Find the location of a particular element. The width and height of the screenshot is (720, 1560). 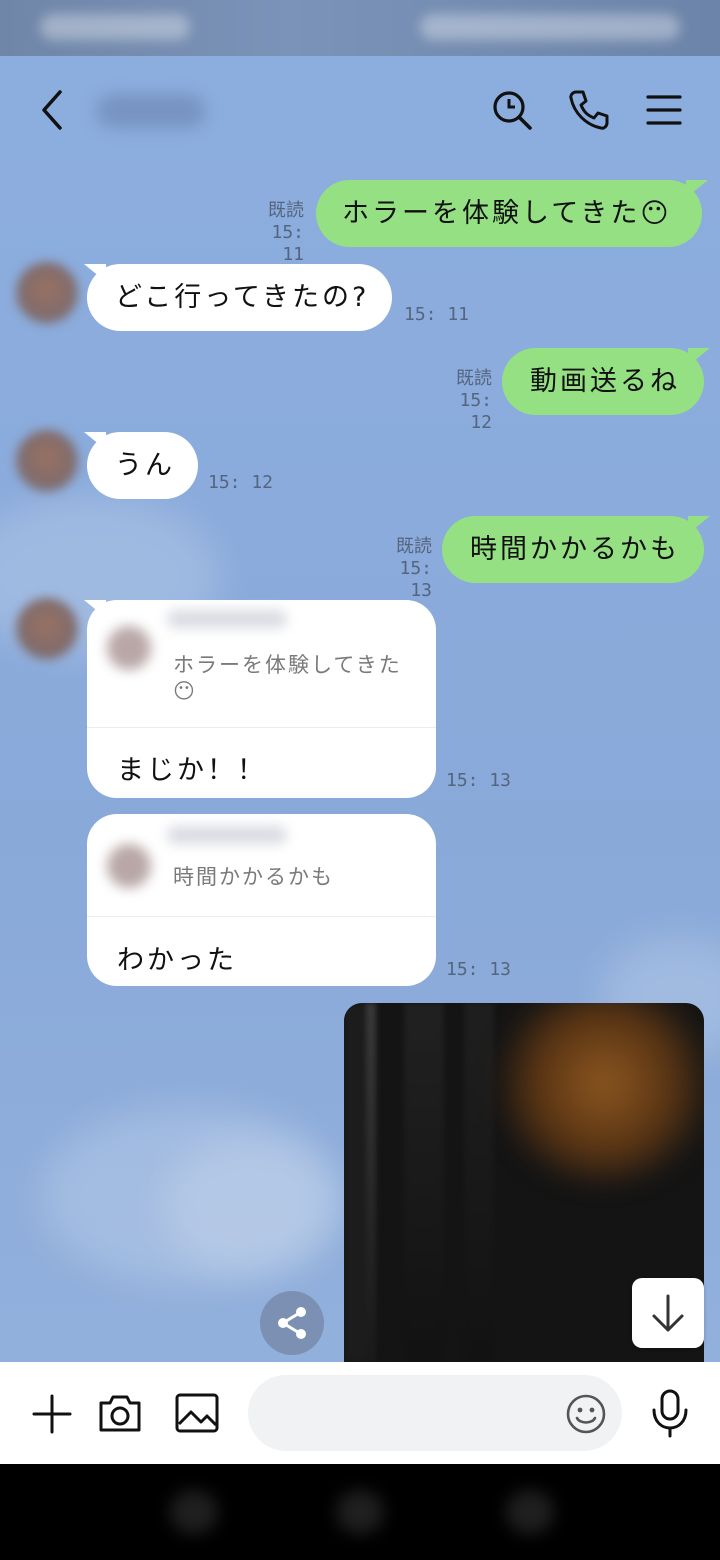

plus-icon is located at coordinates (52, 1414).